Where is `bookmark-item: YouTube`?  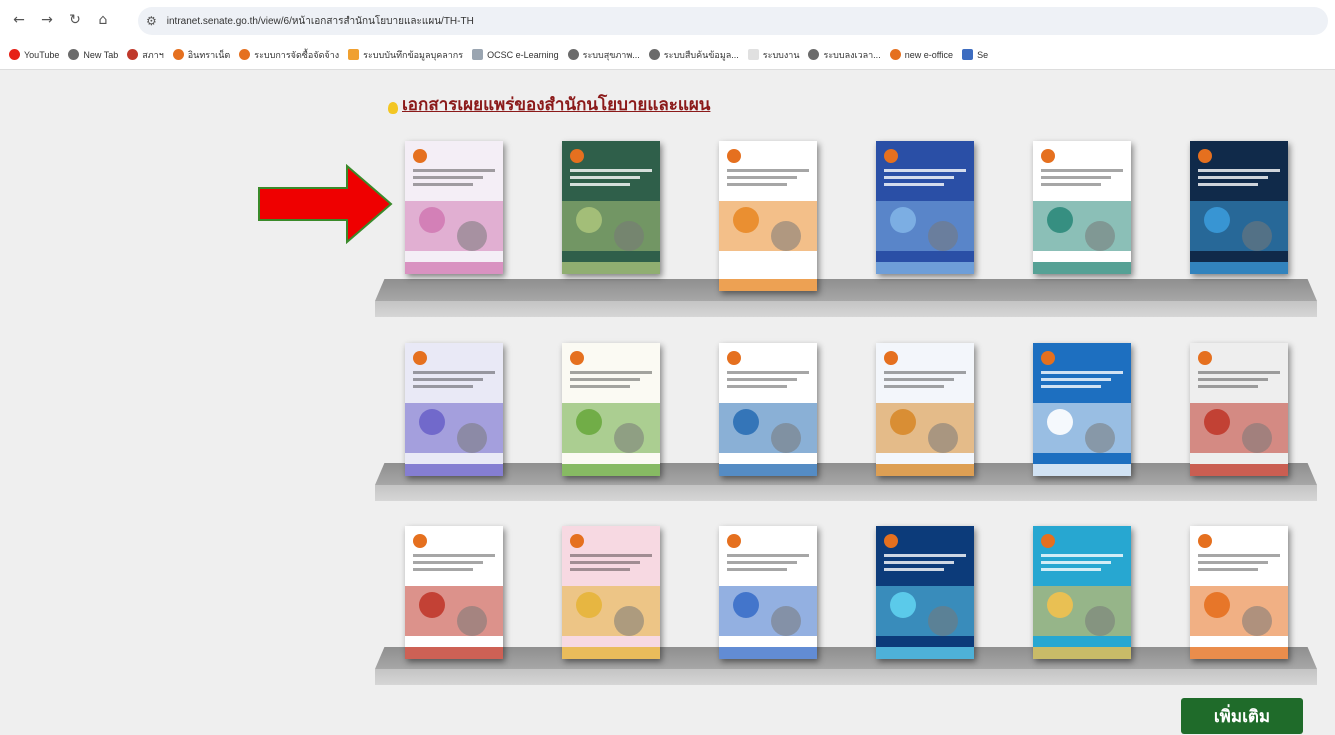
bookmark-item: YouTube is located at coordinates (34, 54).